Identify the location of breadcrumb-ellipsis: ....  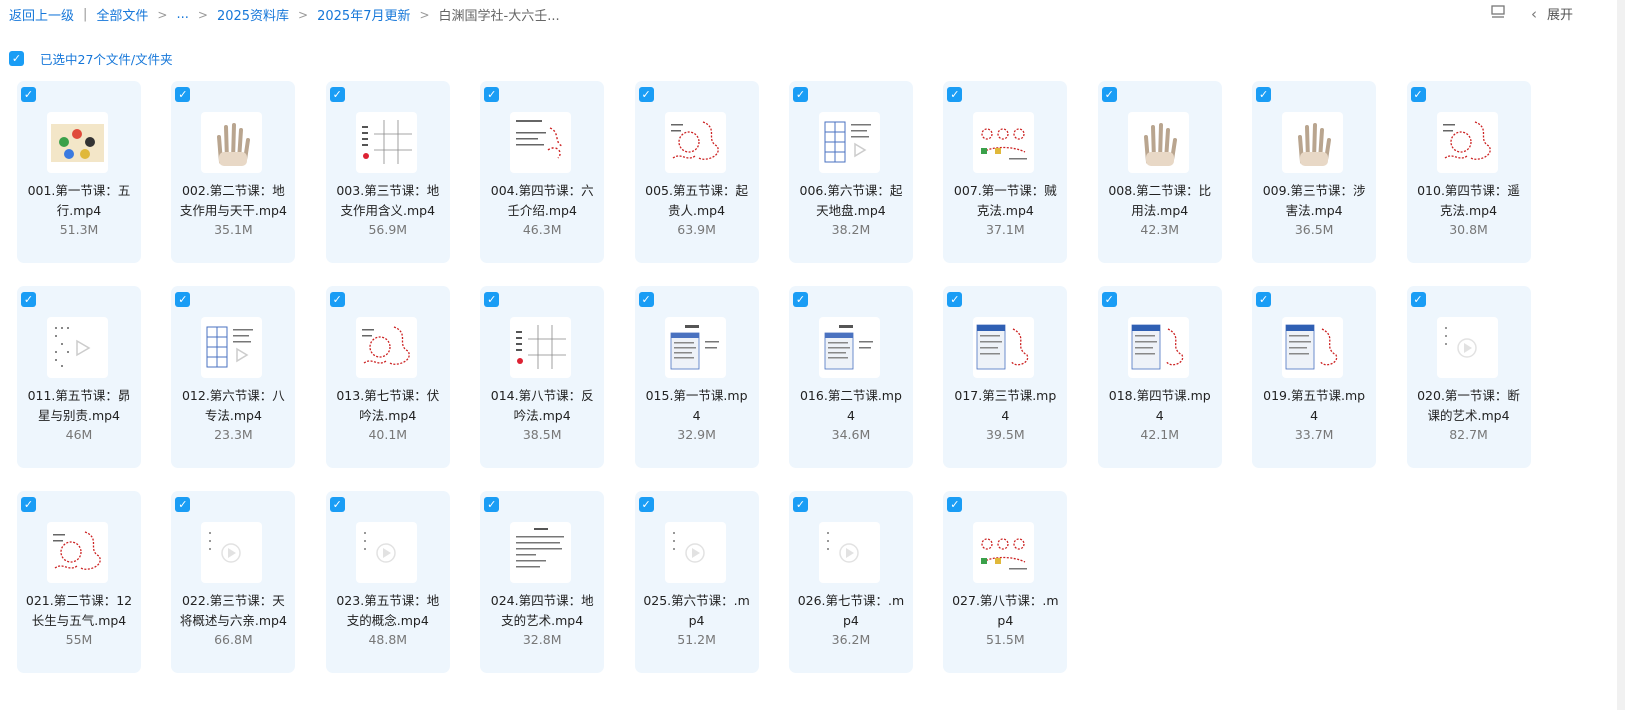
(182, 14).